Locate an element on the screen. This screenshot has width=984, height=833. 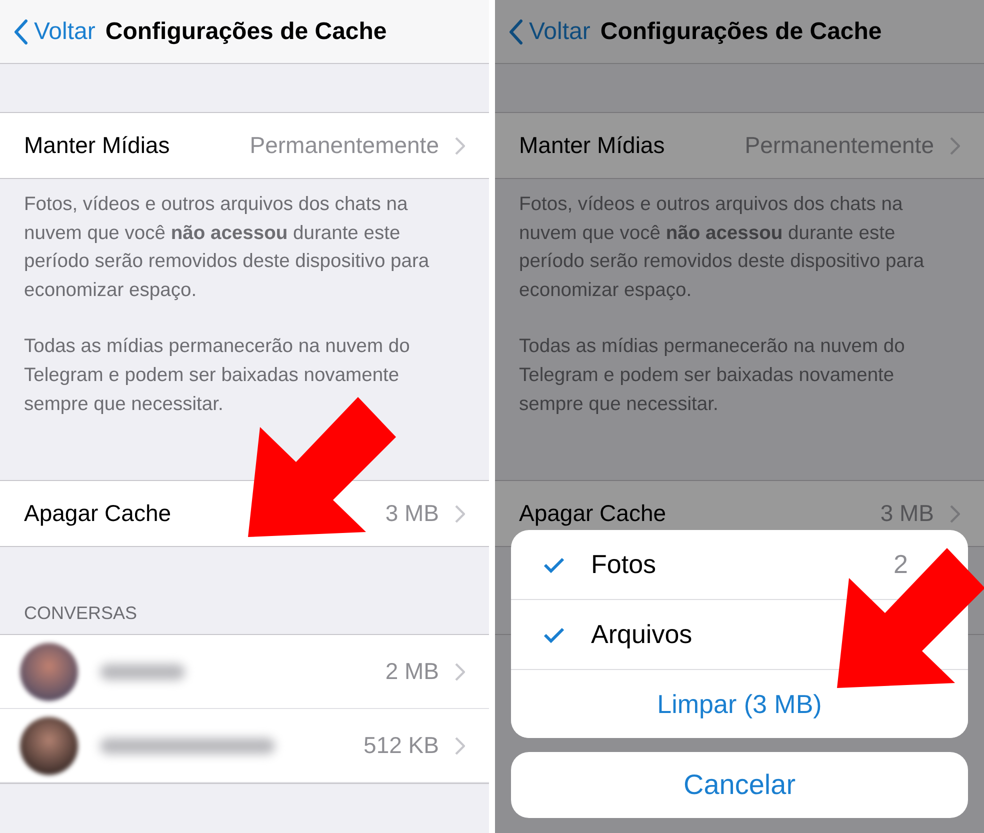
cancel-button: Cancelar is located at coordinates (739, 785).